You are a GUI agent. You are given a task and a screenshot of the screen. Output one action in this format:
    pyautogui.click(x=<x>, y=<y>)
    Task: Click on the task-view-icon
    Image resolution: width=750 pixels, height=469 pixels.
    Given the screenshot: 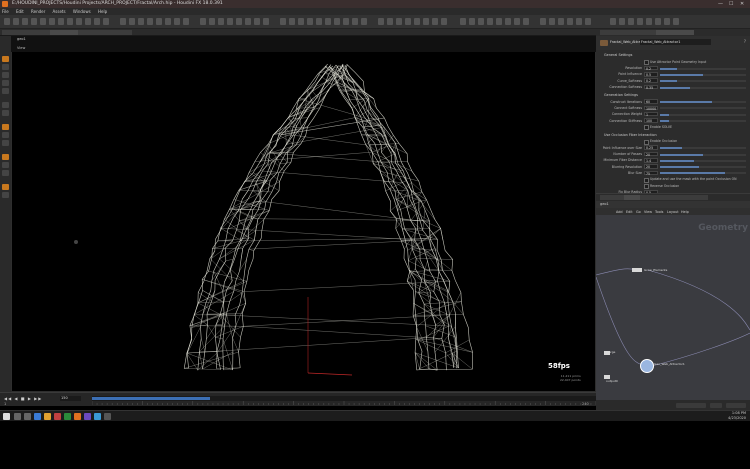 What is the action you would take?
    pyautogui.click(x=27, y=416)
    